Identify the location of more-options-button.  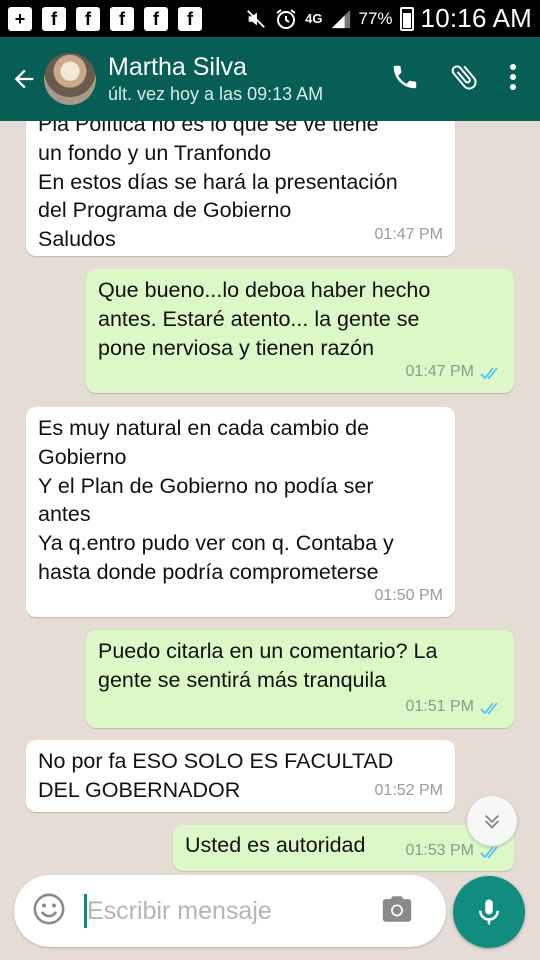
(513, 79).